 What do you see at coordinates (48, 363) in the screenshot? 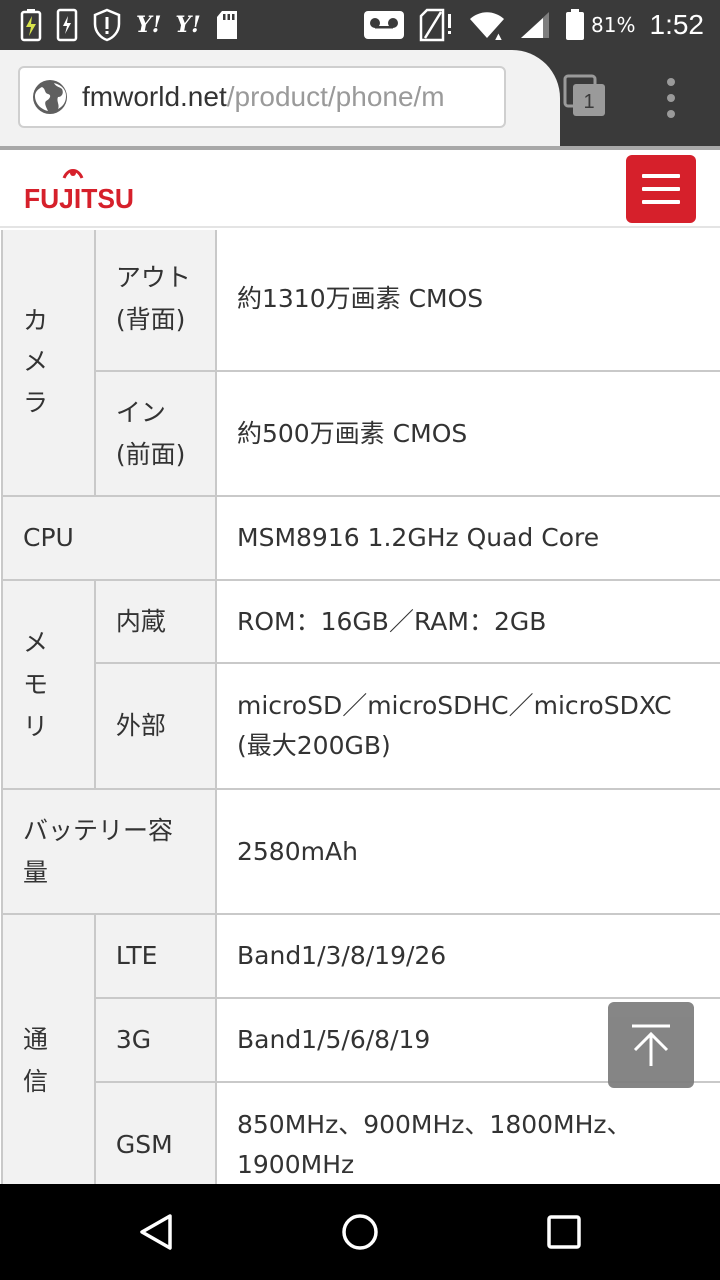
I see `spec-label-camera: カメラ` at bounding box center [48, 363].